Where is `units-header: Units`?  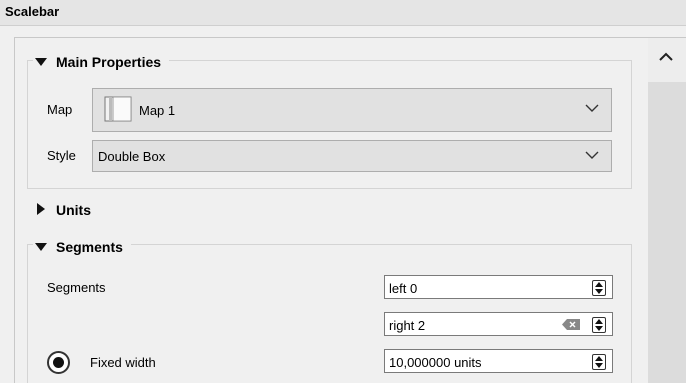
units-header: Units is located at coordinates (66, 210).